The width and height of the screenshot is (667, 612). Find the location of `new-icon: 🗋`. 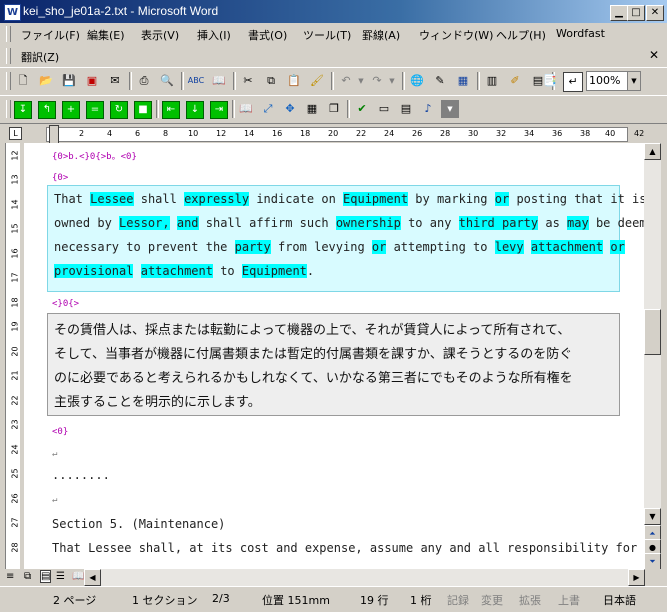

new-icon: 🗋 is located at coordinates (23, 81).